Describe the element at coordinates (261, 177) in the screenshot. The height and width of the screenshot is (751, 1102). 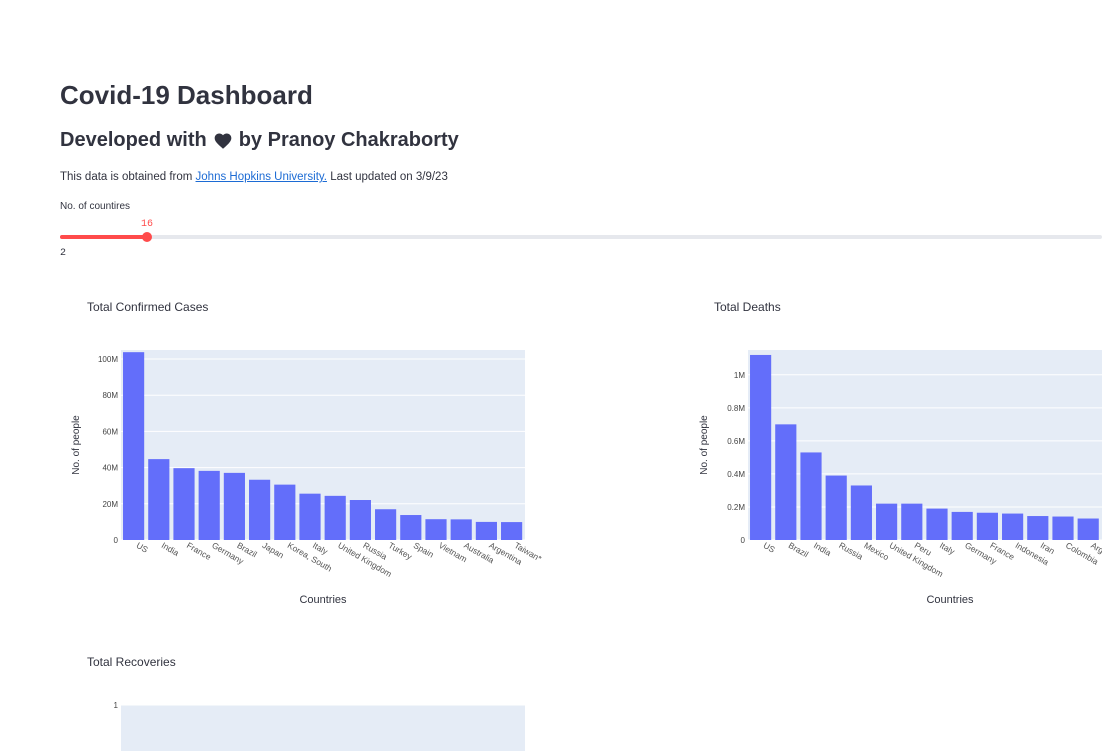
I see `johns-hopkins-link: Johns Hopkins University.` at that location.